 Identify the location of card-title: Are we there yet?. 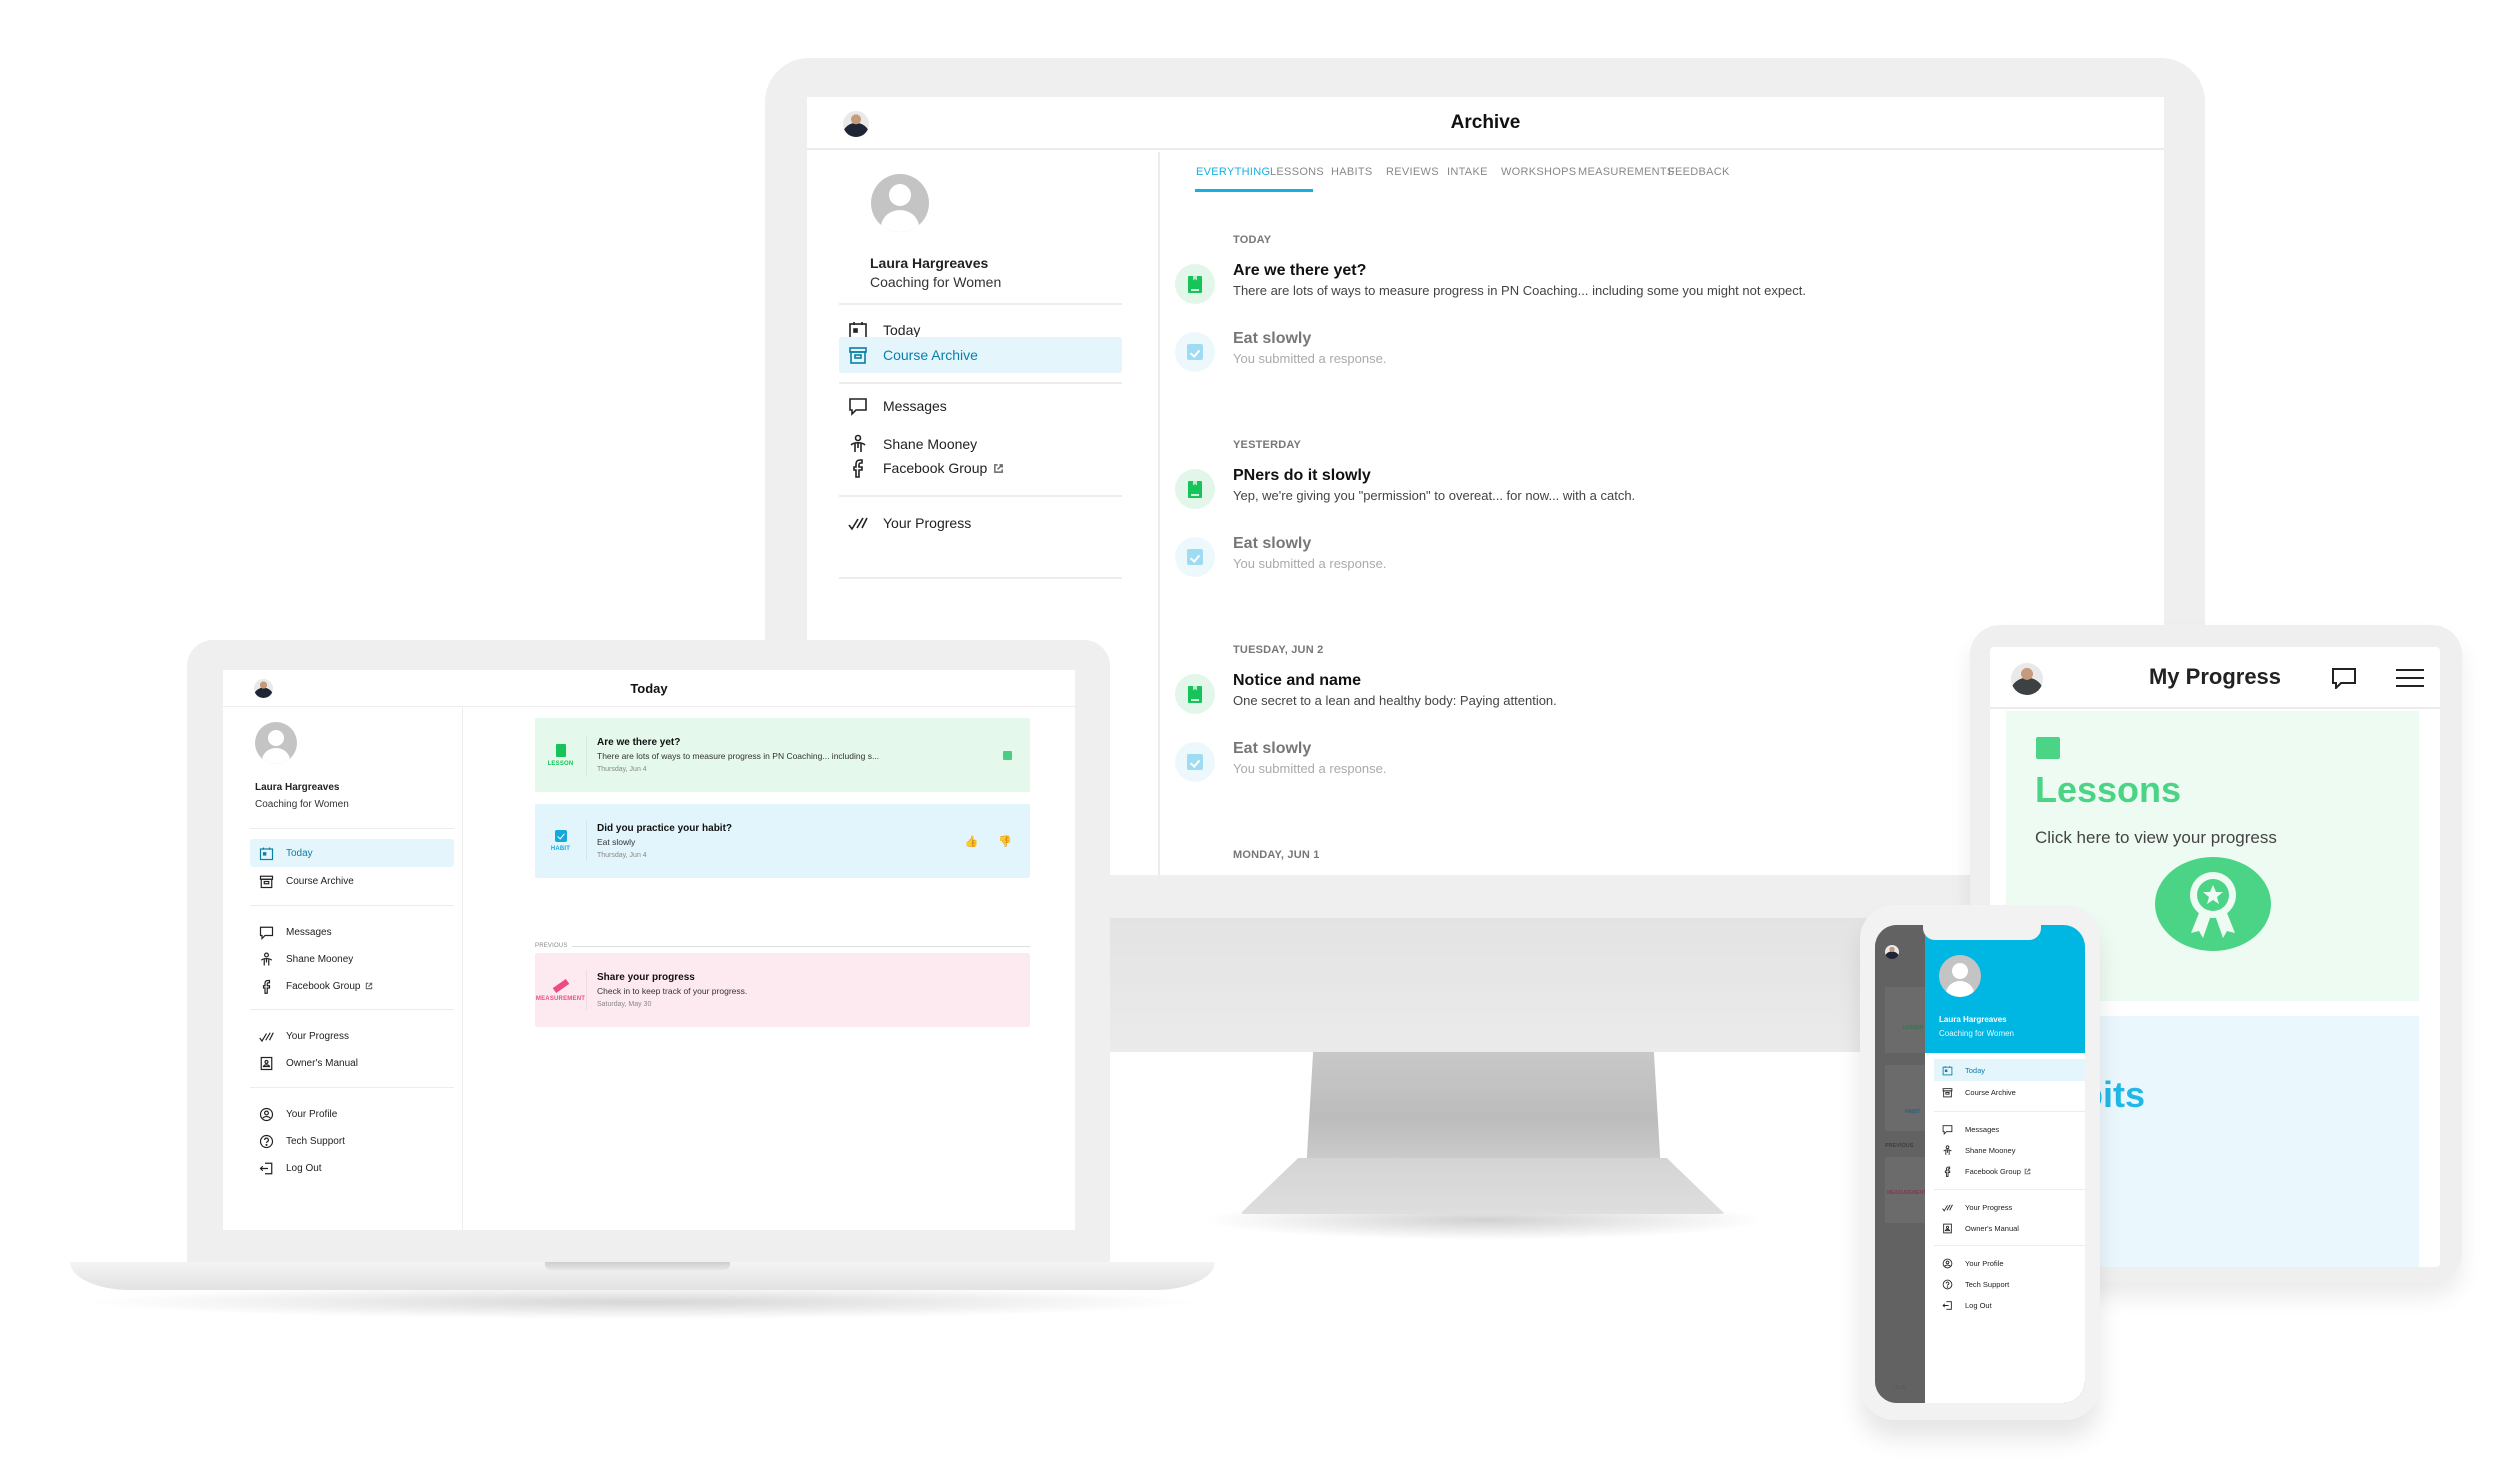
(639, 742).